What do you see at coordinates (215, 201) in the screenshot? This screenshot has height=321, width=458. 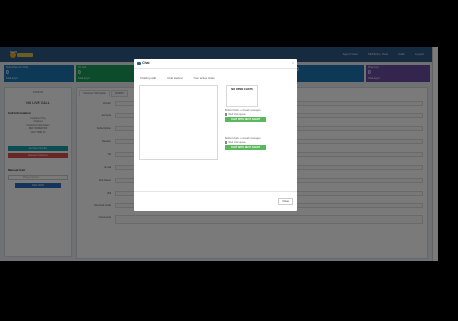 I see `modal-footer: Close` at bounding box center [215, 201].